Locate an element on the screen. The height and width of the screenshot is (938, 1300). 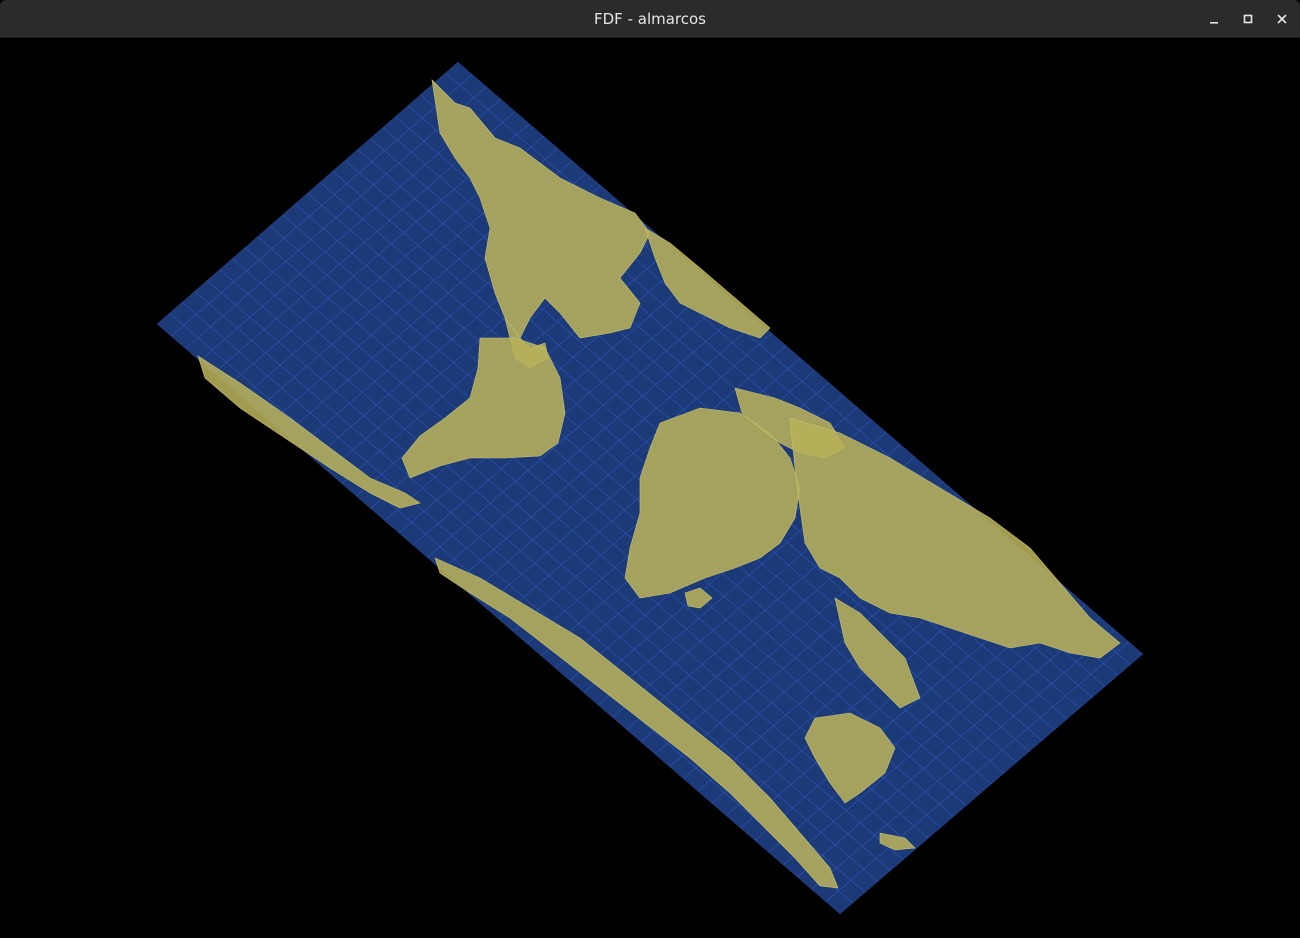
maximize-icon is located at coordinates (1248, 19).